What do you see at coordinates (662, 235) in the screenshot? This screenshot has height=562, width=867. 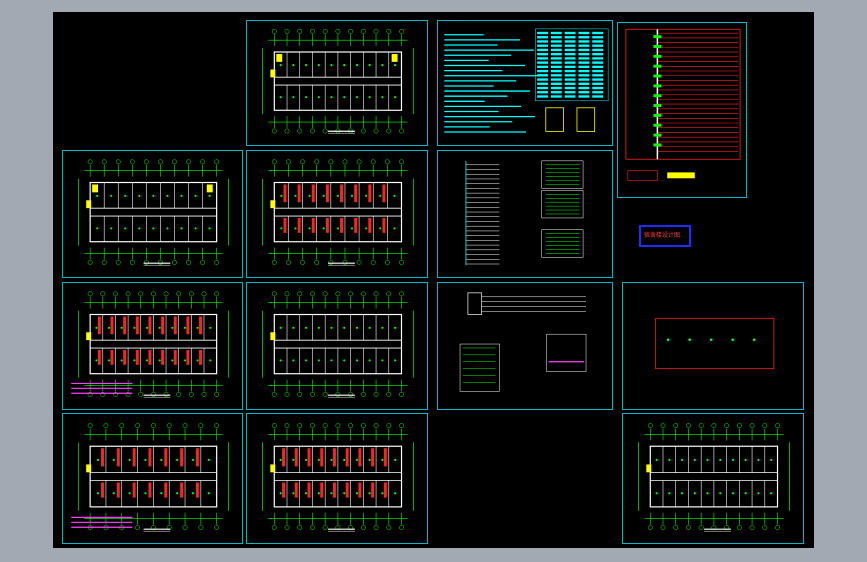 I see `stamp-text: 宿舍楼设计图` at bounding box center [662, 235].